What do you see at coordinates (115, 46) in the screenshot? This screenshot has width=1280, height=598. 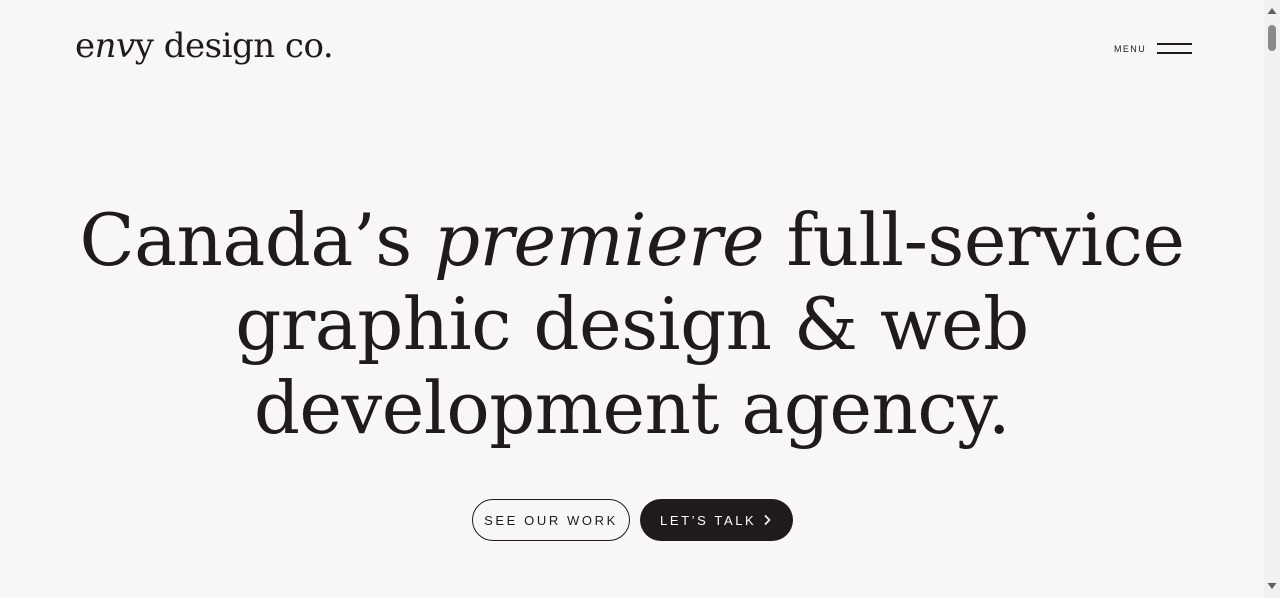 I see `logo-text-italic: nv` at bounding box center [115, 46].